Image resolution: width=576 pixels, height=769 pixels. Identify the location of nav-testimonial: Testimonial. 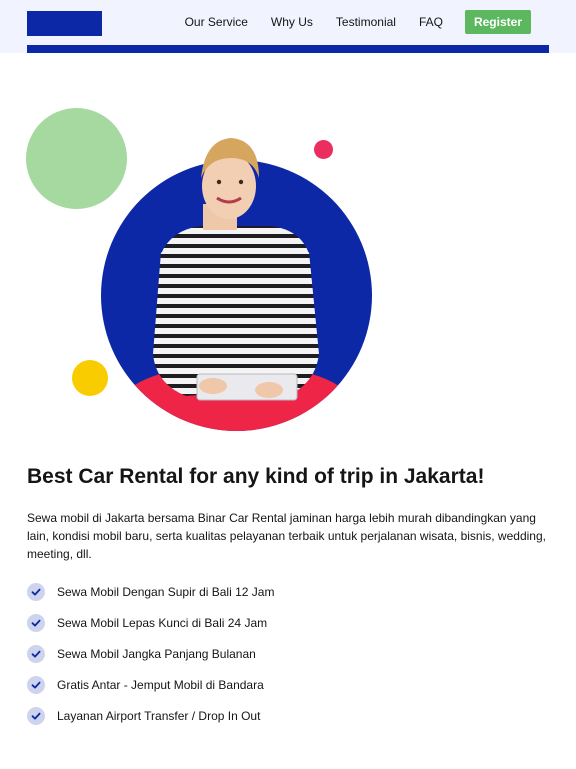
(366, 22).